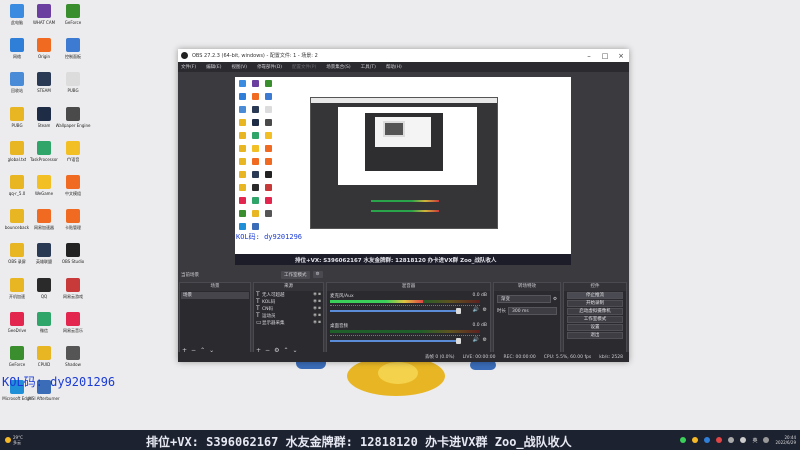  What do you see at coordinates (338, 67) in the screenshot?
I see `menu-item: 场景集合(S)` at bounding box center [338, 67].